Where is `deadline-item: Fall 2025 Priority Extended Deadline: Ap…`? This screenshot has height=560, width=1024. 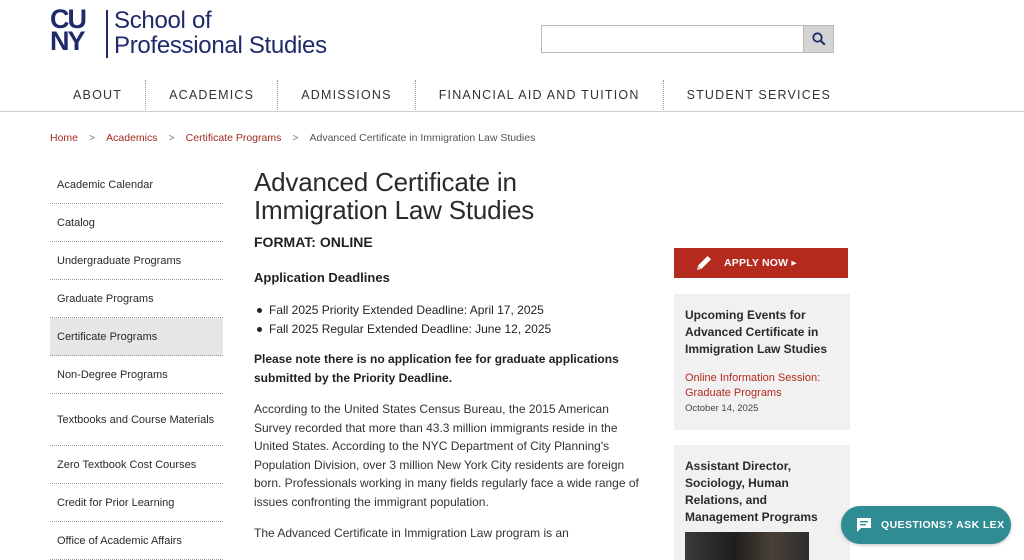
deadline-item: Fall 2025 Priority Extended Deadline: Ap… is located at coordinates (447, 310).